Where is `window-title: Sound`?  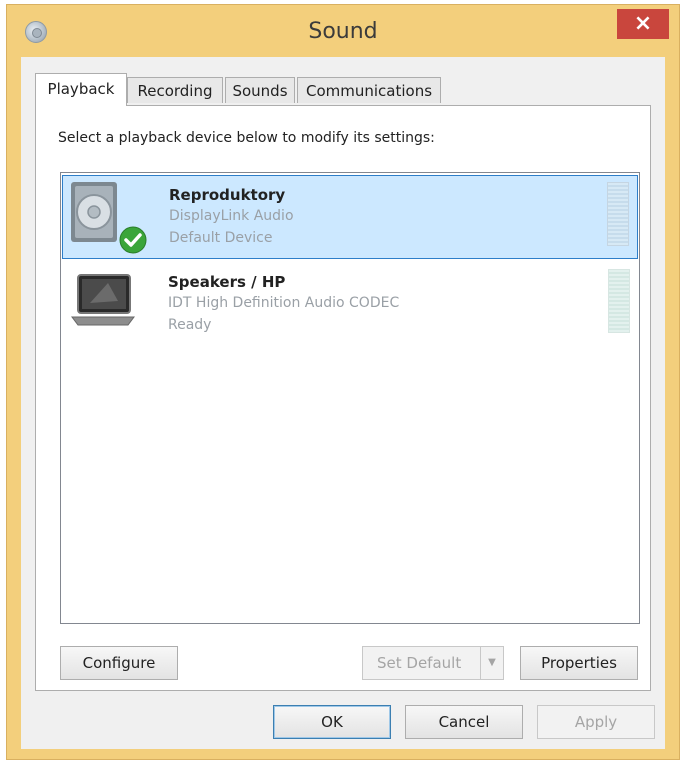
window-title: Sound is located at coordinates (343, 31).